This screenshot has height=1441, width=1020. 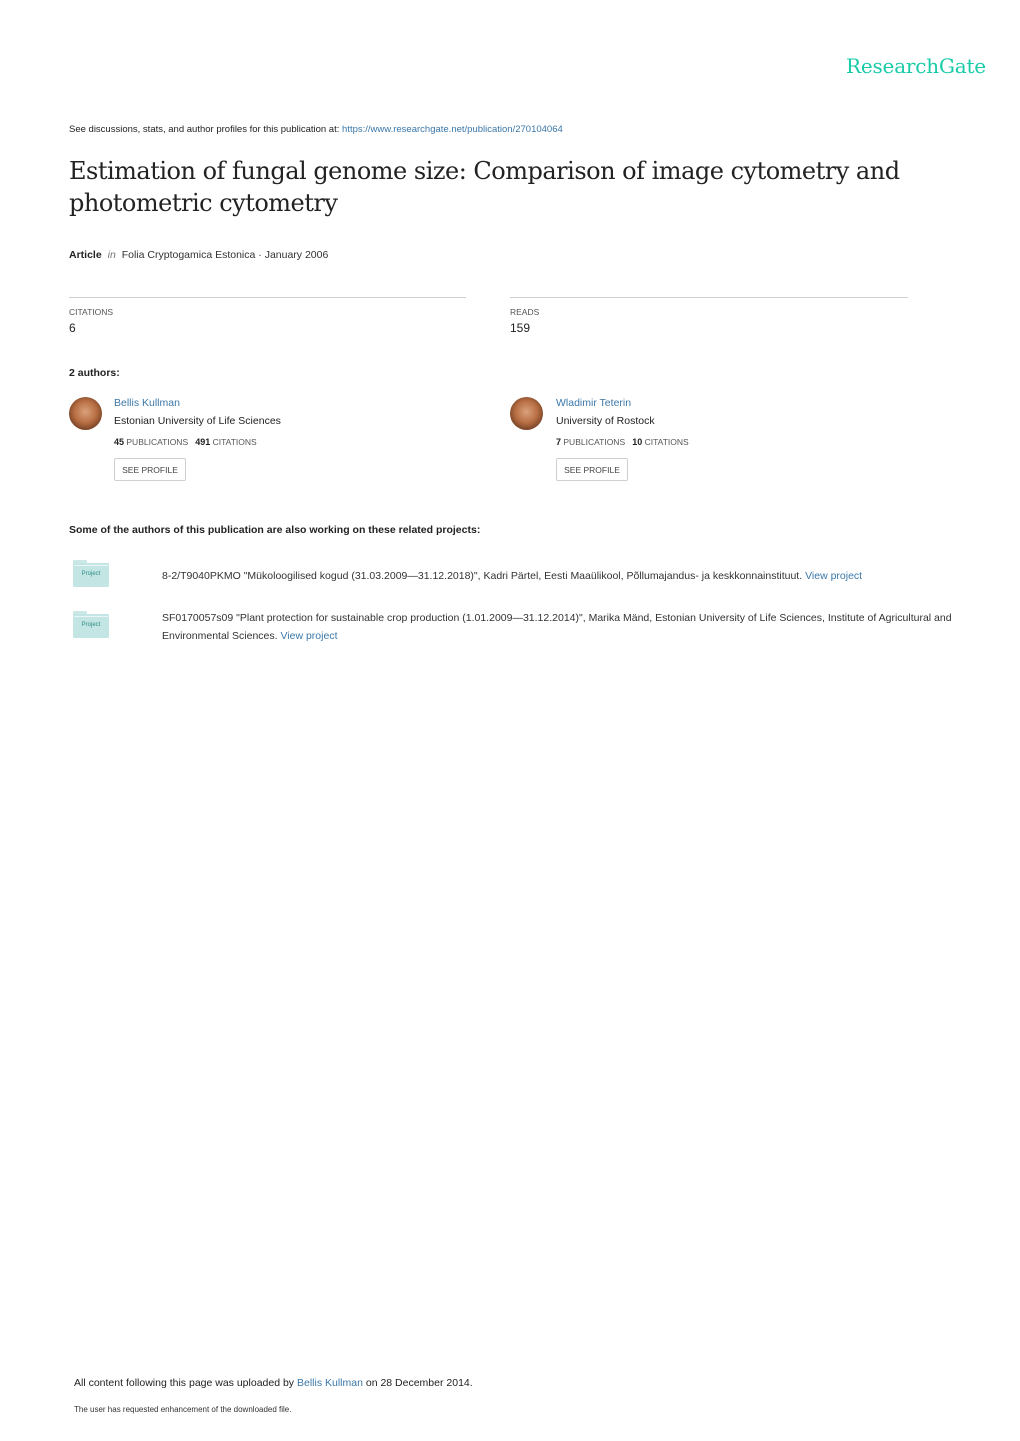 What do you see at coordinates (637, 442) in the screenshot?
I see `citations-count: 10` at bounding box center [637, 442].